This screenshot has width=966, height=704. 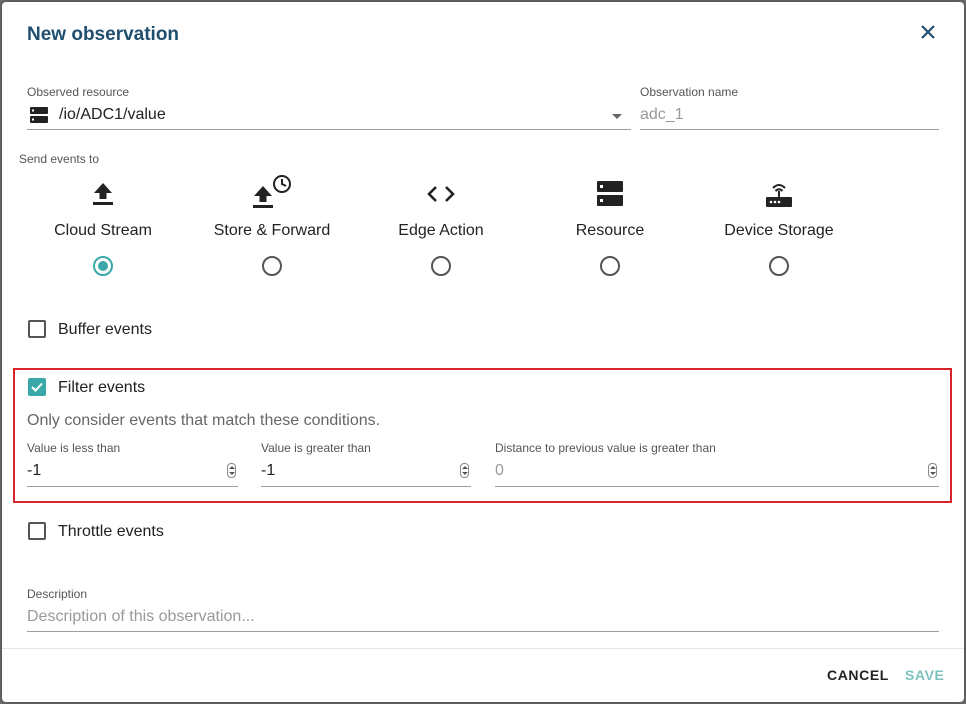 I want to click on filter-events-checkbox, so click(x=37, y=387).